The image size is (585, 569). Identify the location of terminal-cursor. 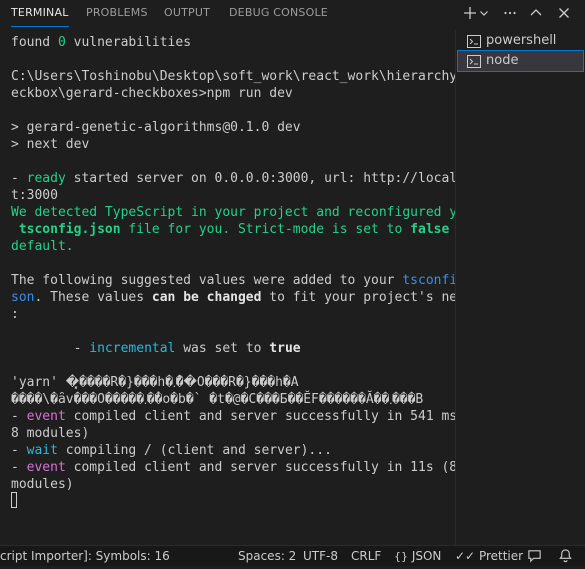
(14, 500).